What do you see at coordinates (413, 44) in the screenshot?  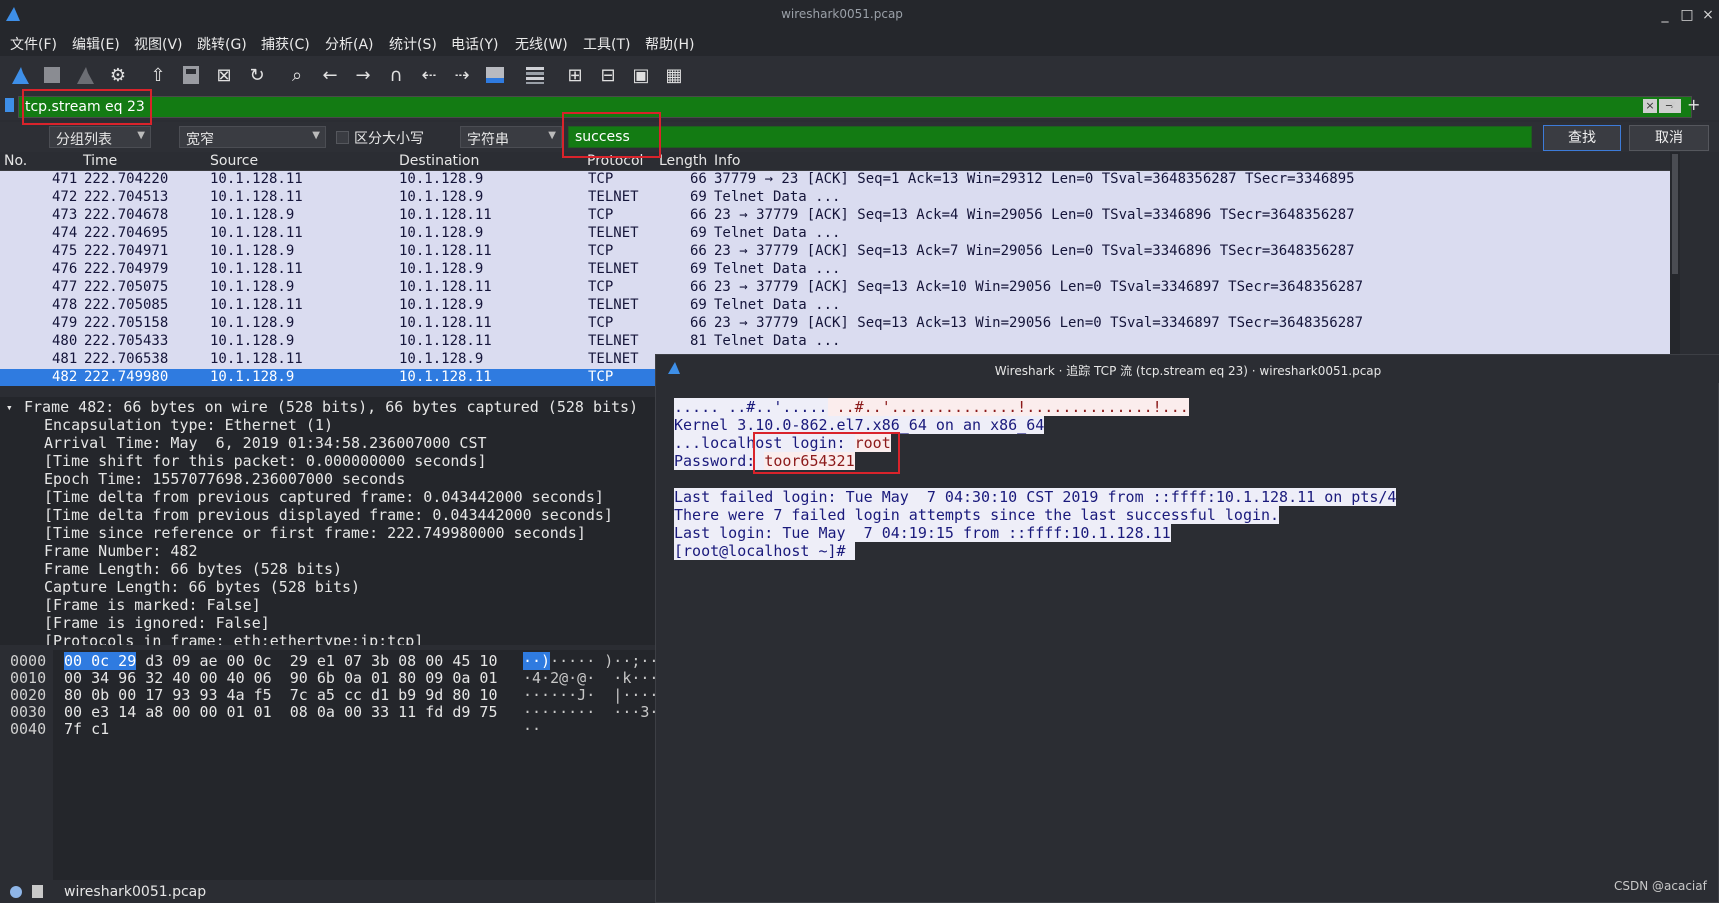 I see `menu-statistics: 统计(S)` at bounding box center [413, 44].